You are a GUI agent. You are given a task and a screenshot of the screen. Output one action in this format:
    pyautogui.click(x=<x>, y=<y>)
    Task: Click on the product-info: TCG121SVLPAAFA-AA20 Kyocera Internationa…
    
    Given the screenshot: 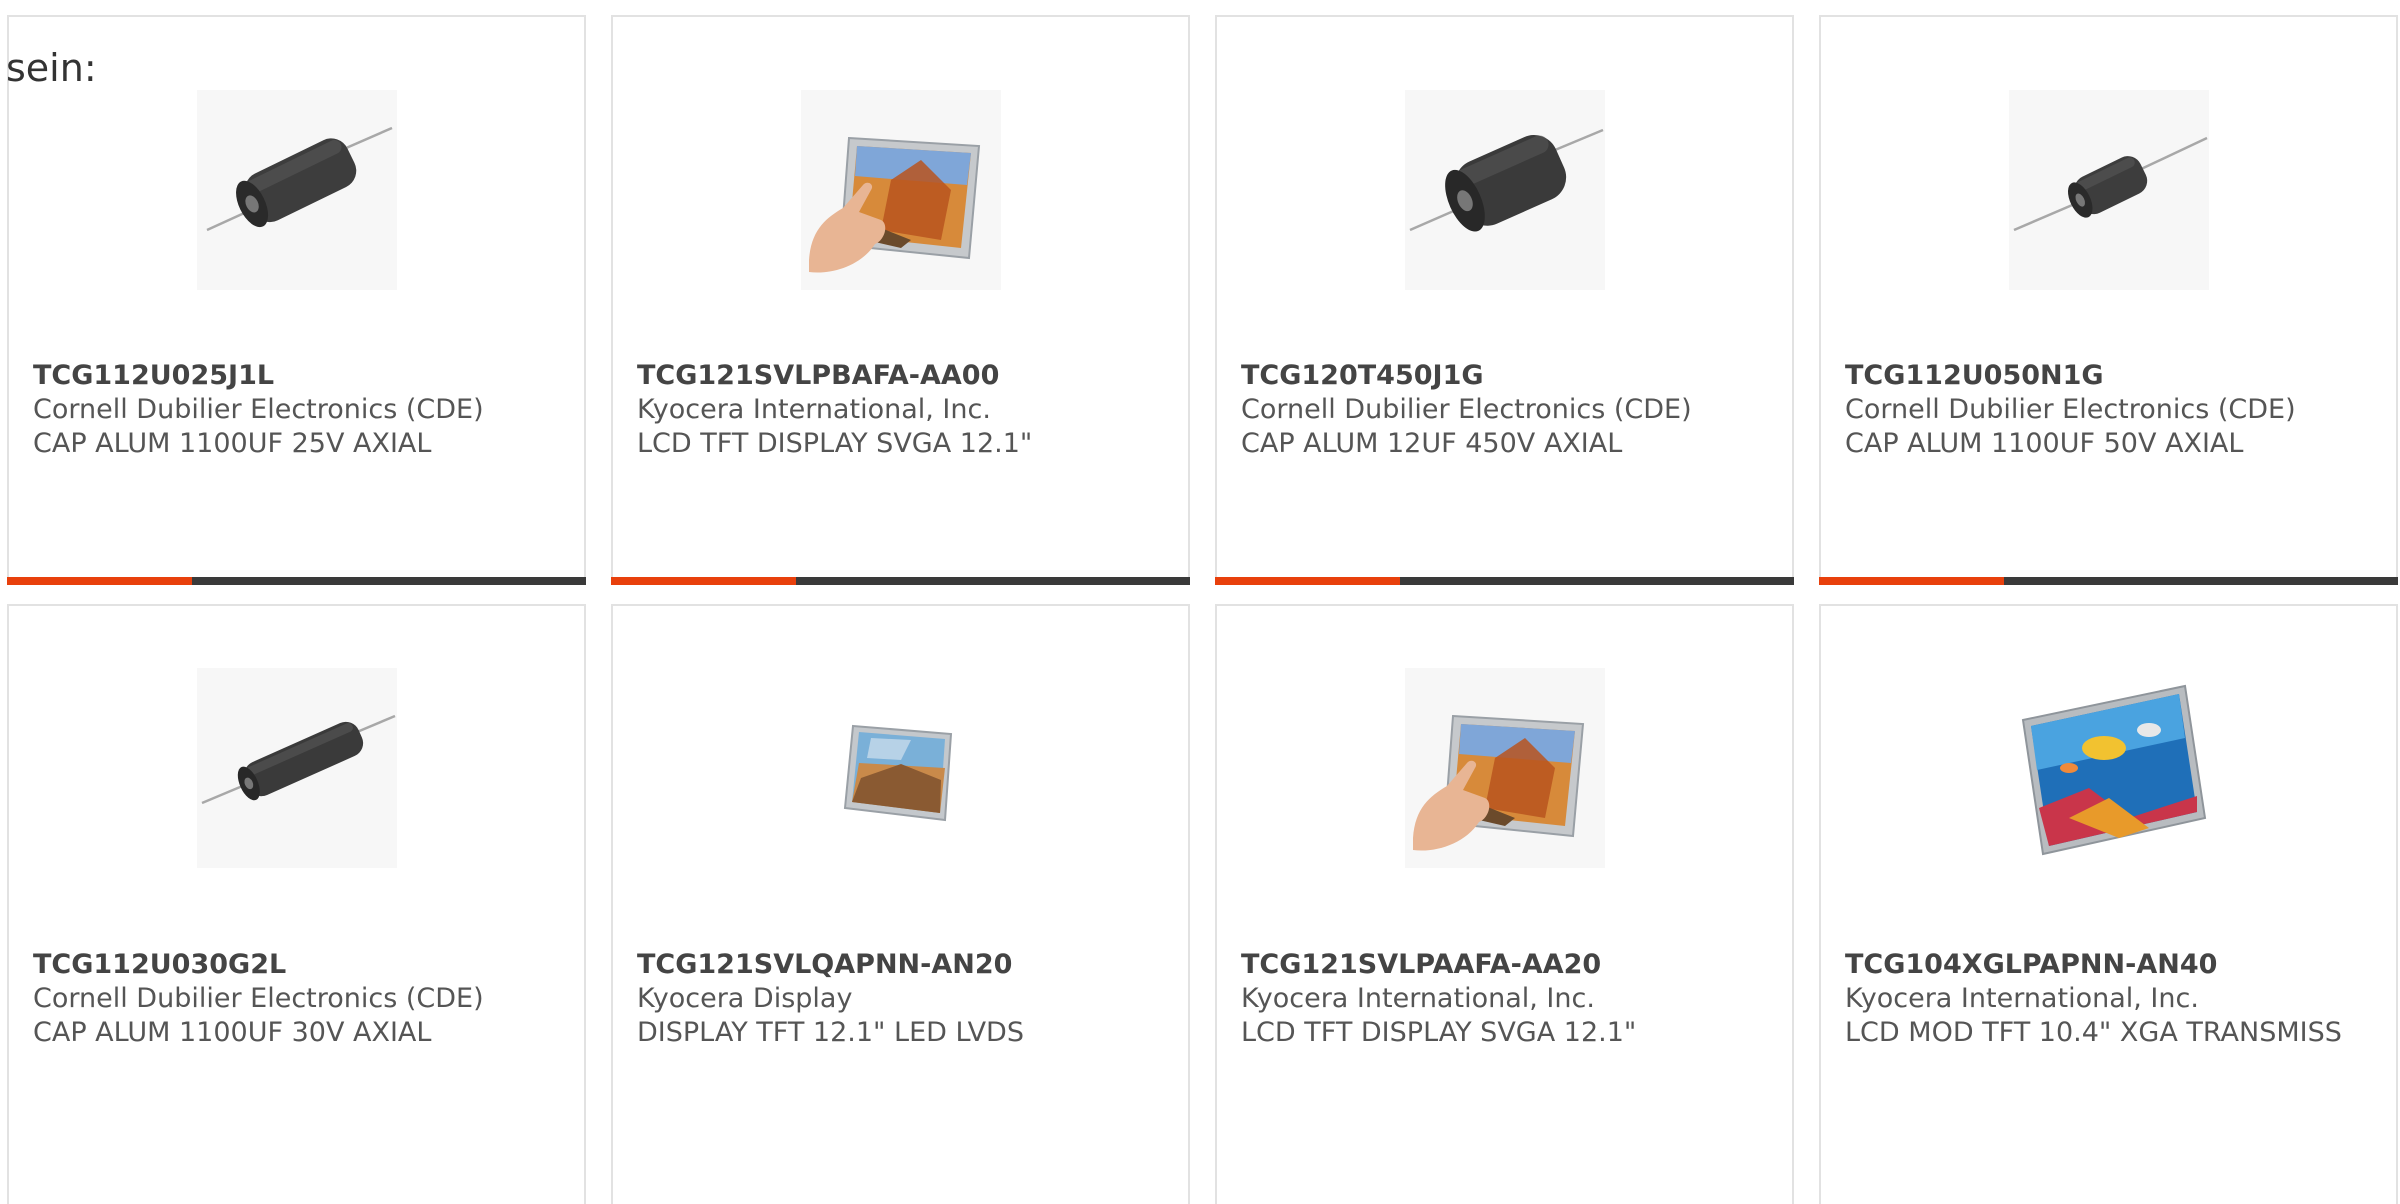 What is the action you would take?
    pyautogui.click(x=1506, y=999)
    